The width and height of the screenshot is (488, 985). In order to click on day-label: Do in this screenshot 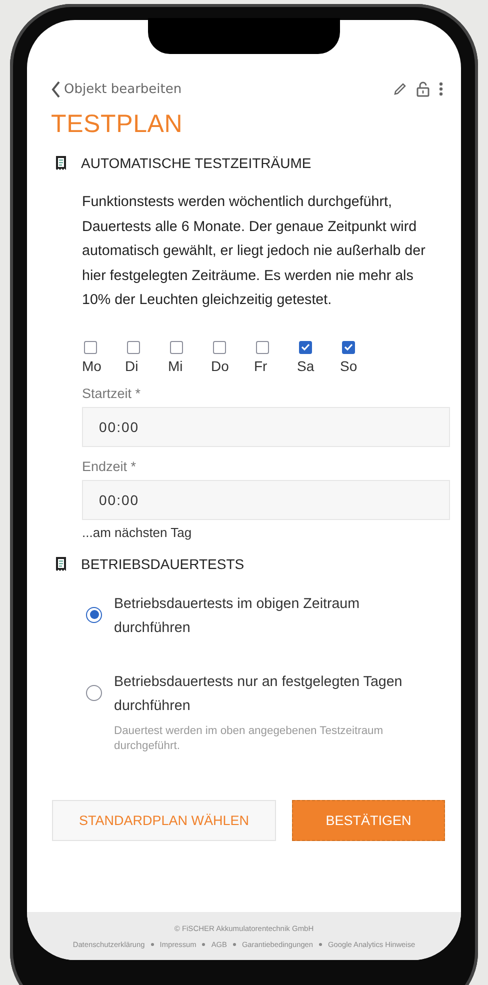, I will do `click(220, 366)`.